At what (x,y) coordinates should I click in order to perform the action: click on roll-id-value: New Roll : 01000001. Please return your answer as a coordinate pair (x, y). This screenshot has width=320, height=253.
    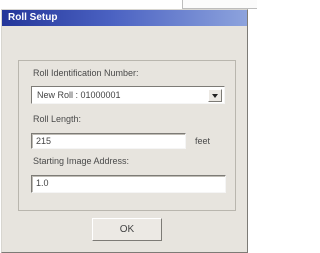
    Looking at the image, I should click on (79, 95).